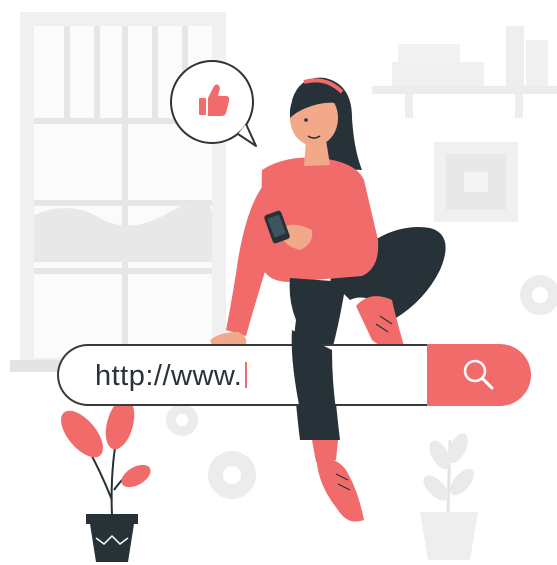  I want to click on wall-shelf, so click(464, 72).